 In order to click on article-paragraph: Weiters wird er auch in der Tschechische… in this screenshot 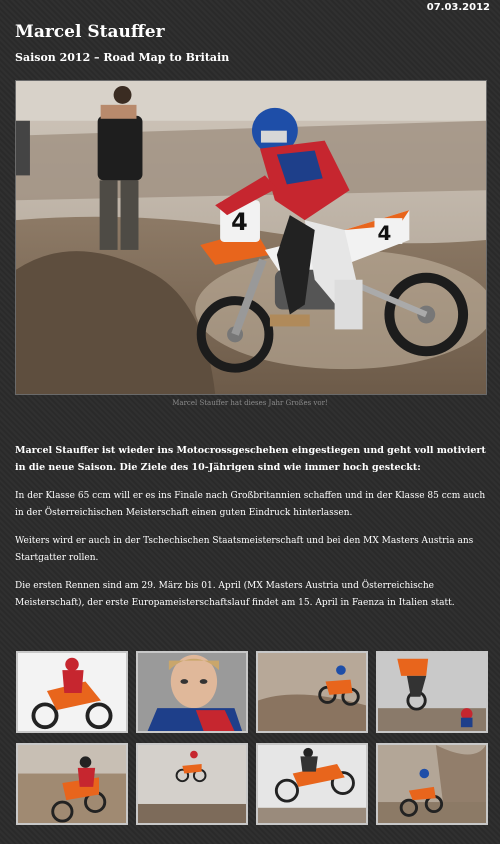, I will do `click(244, 549)`.